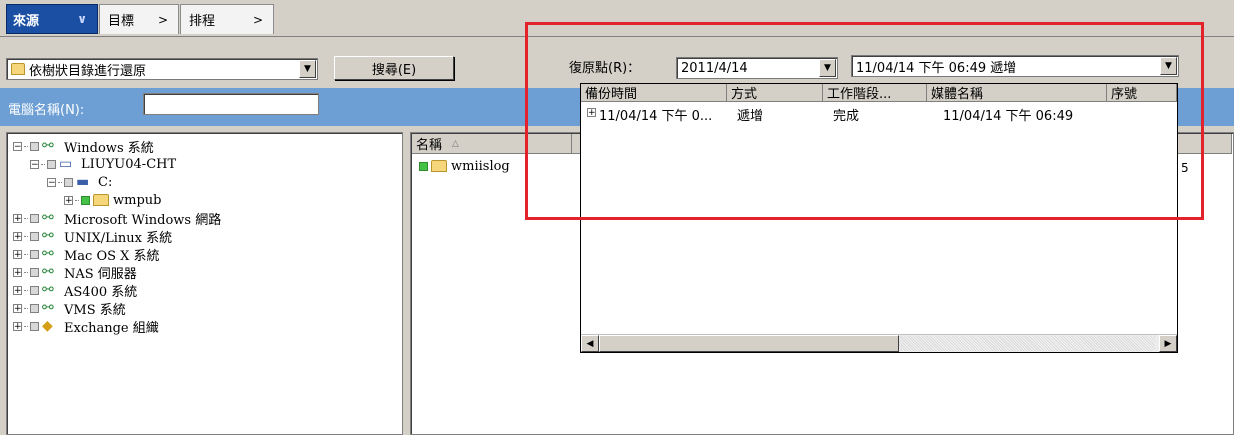  Describe the element at coordinates (162, 69) in the screenshot. I see `restore-mode-select: 依樹狀目錄進行還原 ▼` at that location.